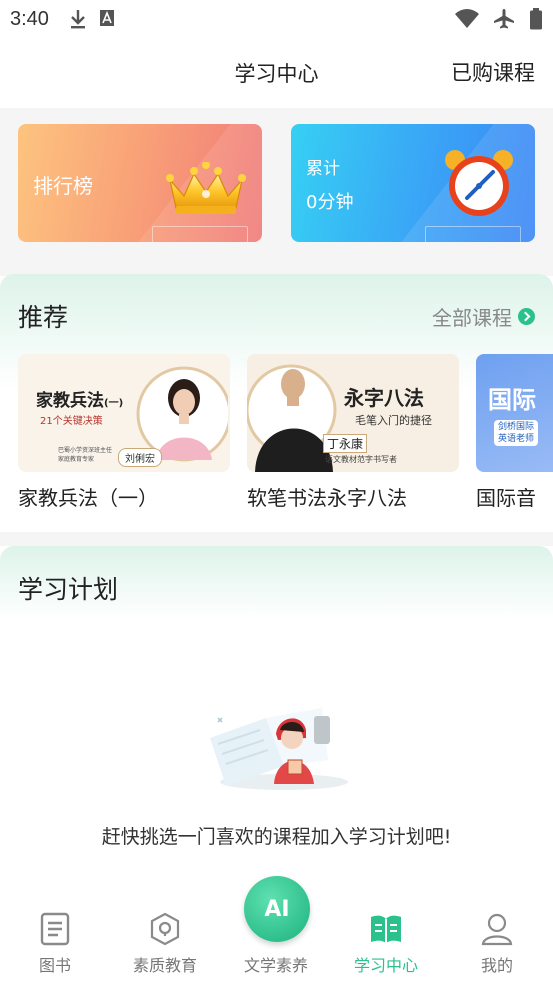  I want to click on ranking-label: 排行榜, so click(63, 186).